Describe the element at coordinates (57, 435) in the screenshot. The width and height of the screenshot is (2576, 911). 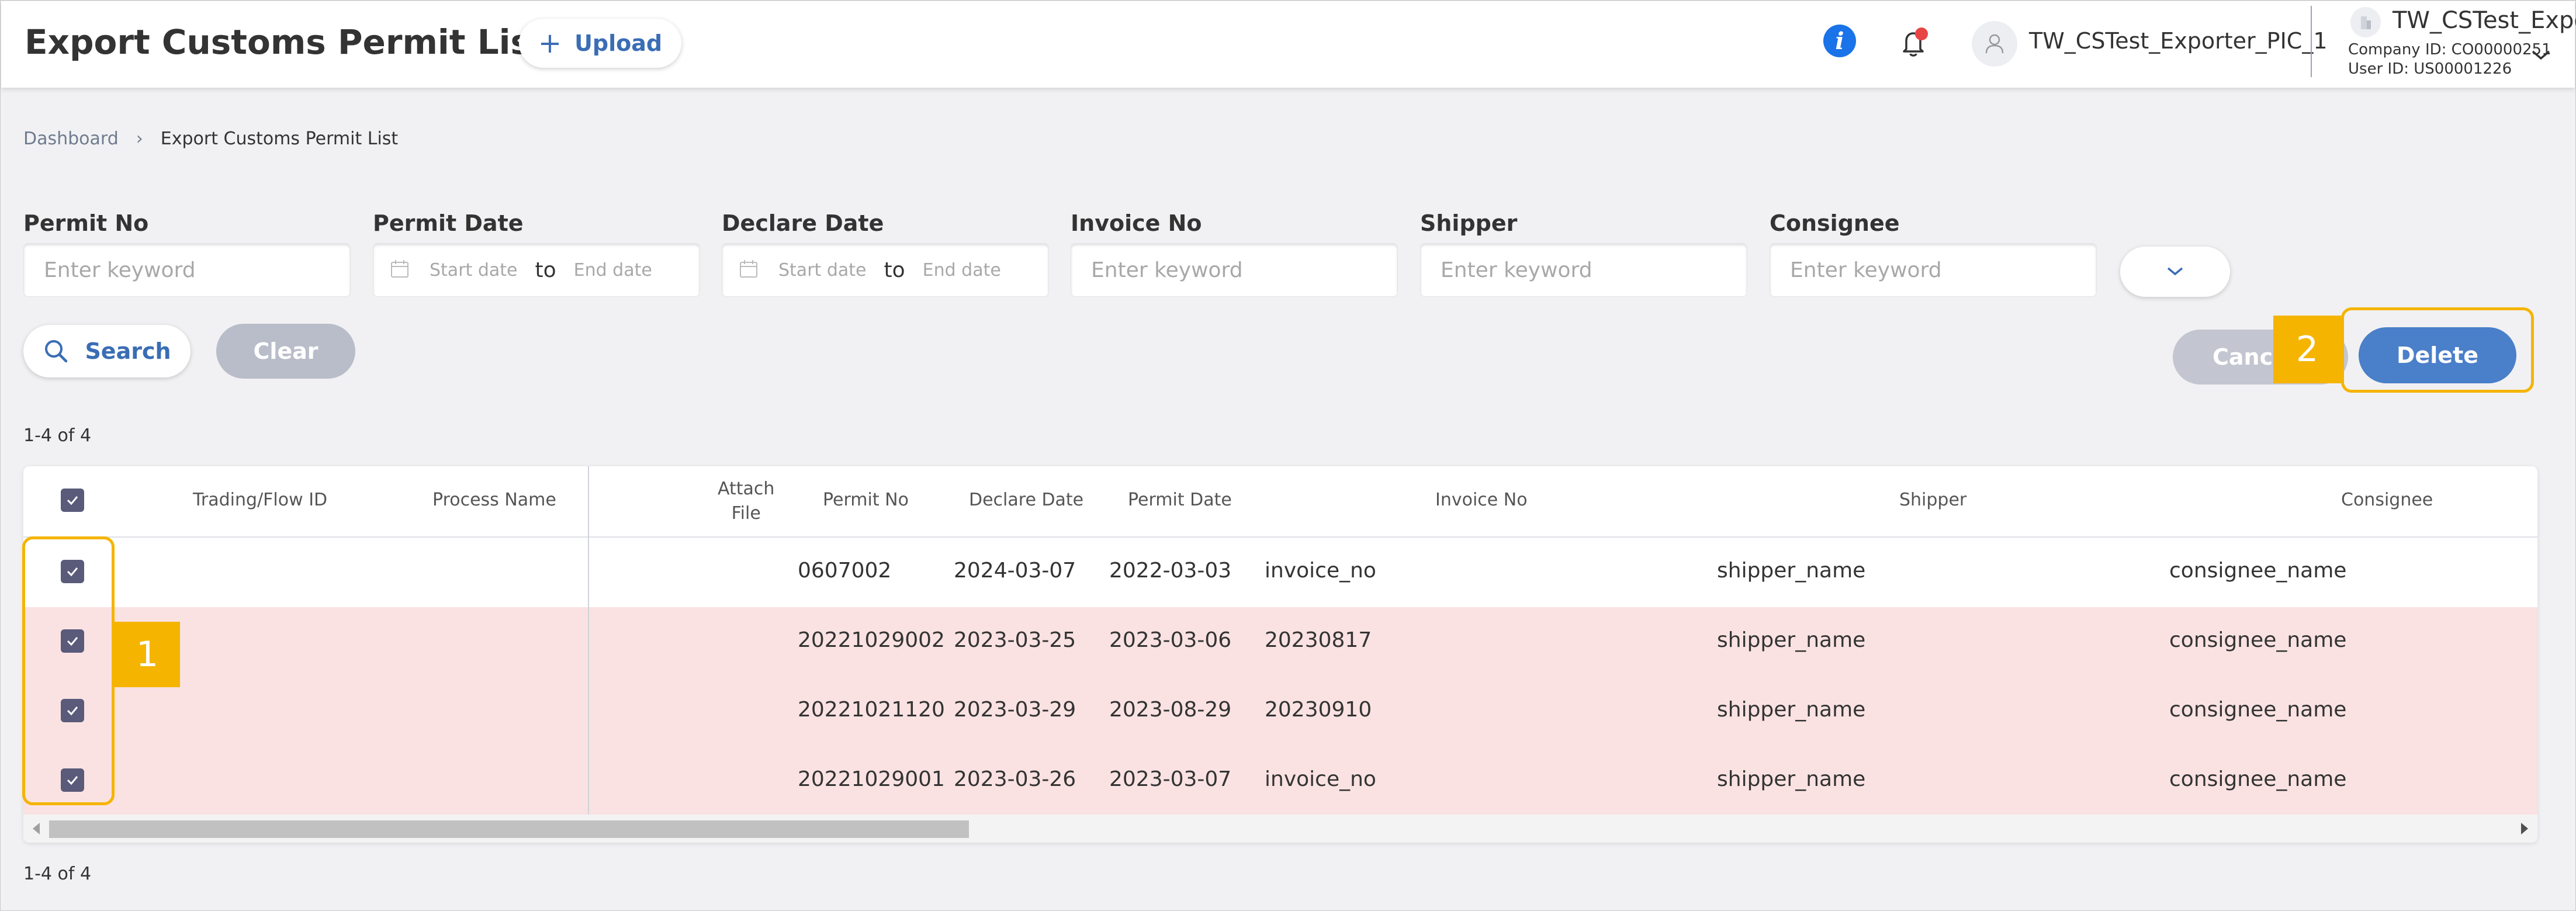
I see `result-count-top: 1-4 of 4` at that location.